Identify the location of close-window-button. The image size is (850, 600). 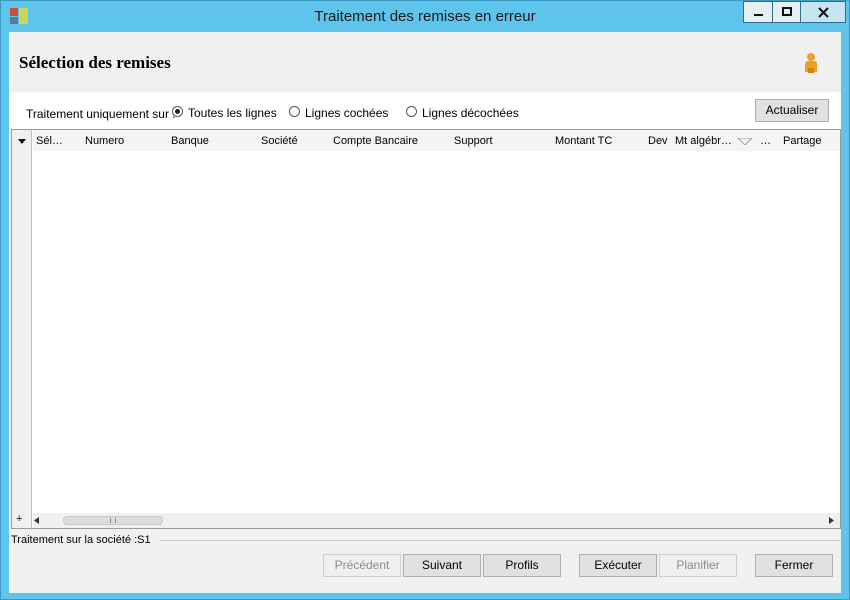
(823, 12).